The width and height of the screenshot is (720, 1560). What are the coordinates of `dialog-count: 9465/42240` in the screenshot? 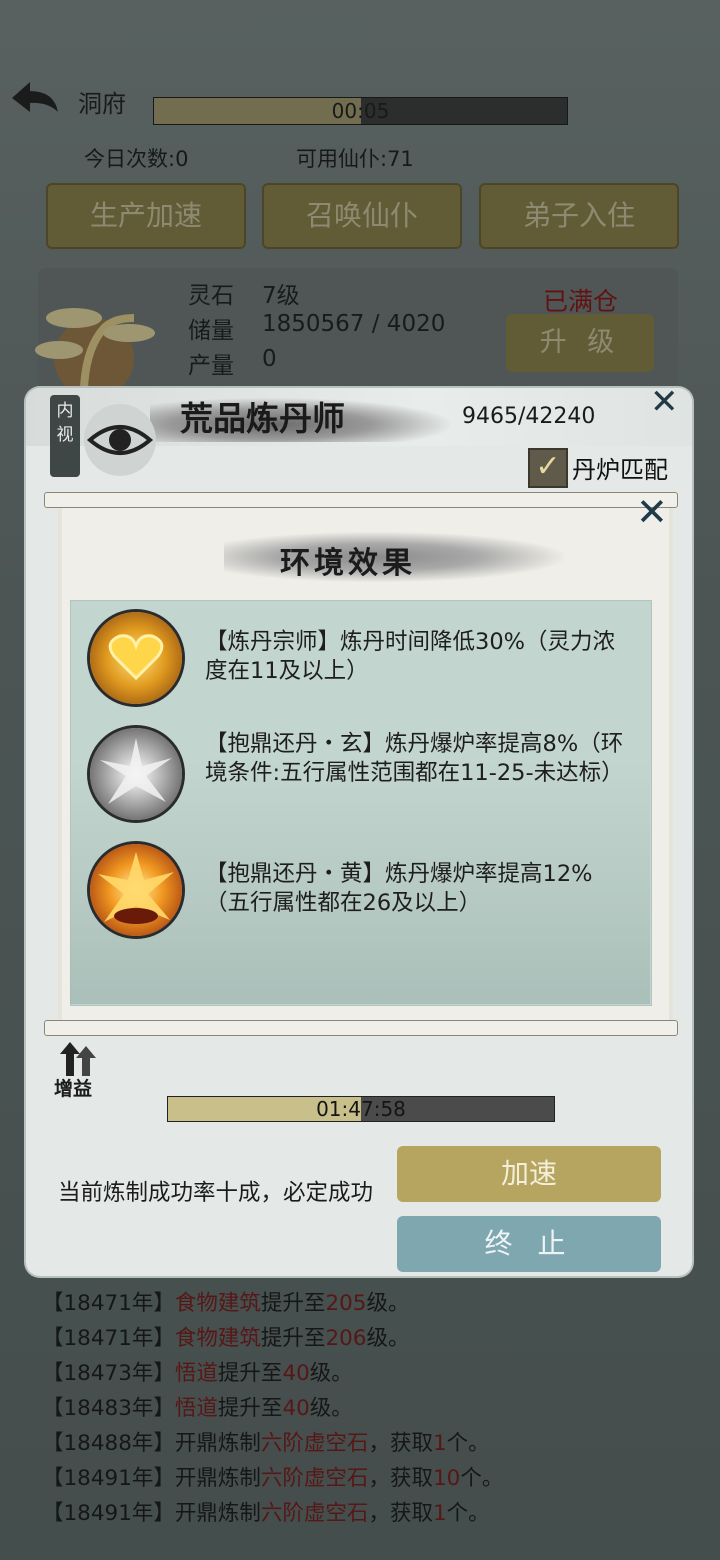 It's located at (529, 416).